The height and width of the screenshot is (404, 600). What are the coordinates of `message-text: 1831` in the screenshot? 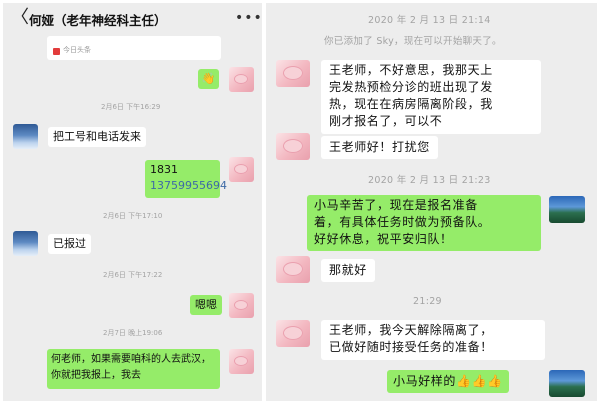 It's located at (164, 169).